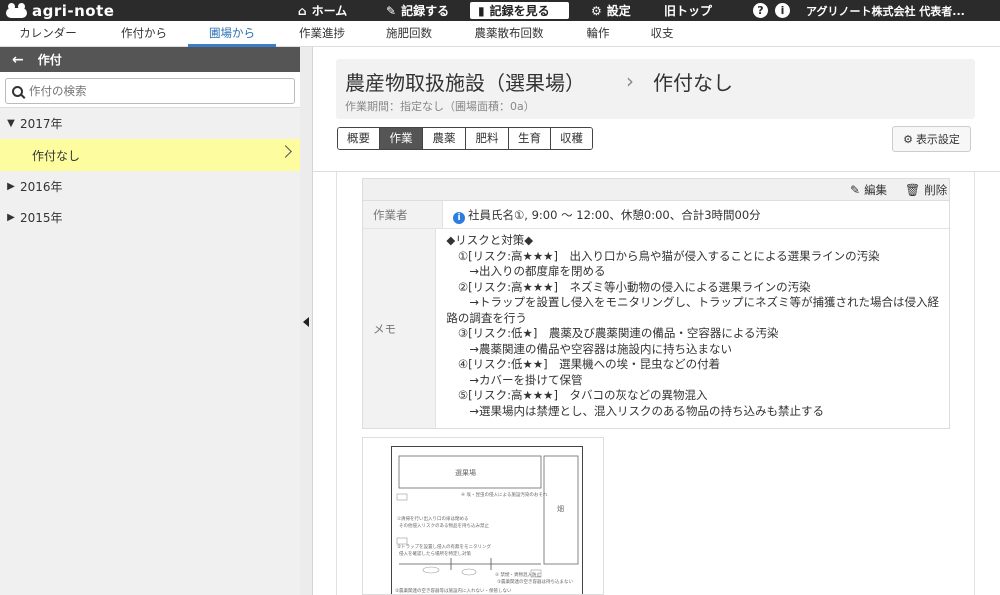 This screenshot has height=595, width=1000. I want to click on view-tab-bar: カレンダー 作付から 圃場から 作業進捗 施肥回数 農薬散布回数 輪作 収支, so click(500, 34).